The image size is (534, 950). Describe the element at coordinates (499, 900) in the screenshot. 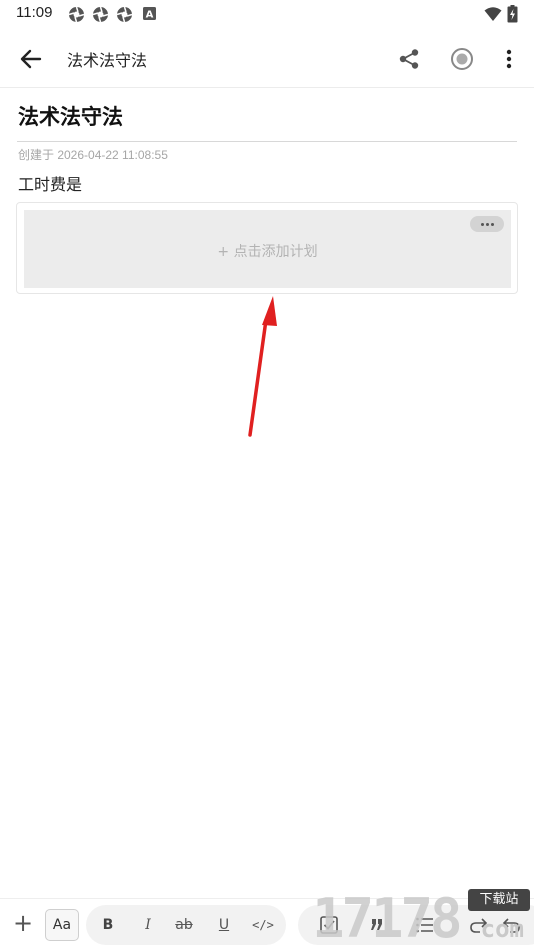

I see `watermark-badge: 下载站` at that location.